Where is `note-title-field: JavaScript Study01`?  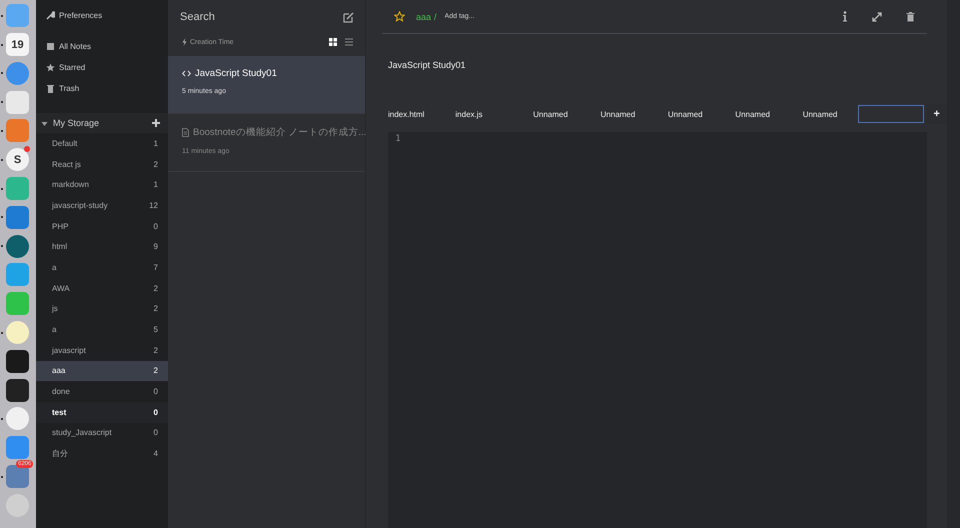
note-title-field: JavaScript Study01 is located at coordinates (427, 65).